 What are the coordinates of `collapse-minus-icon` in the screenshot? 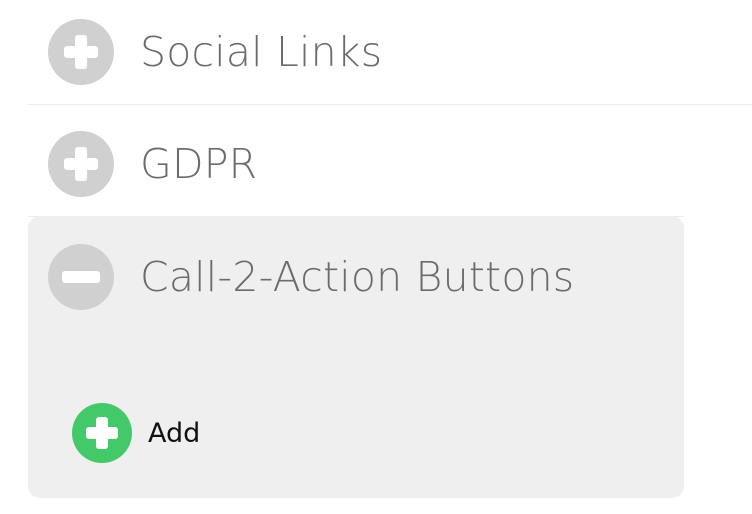 It's located at (81, 277).